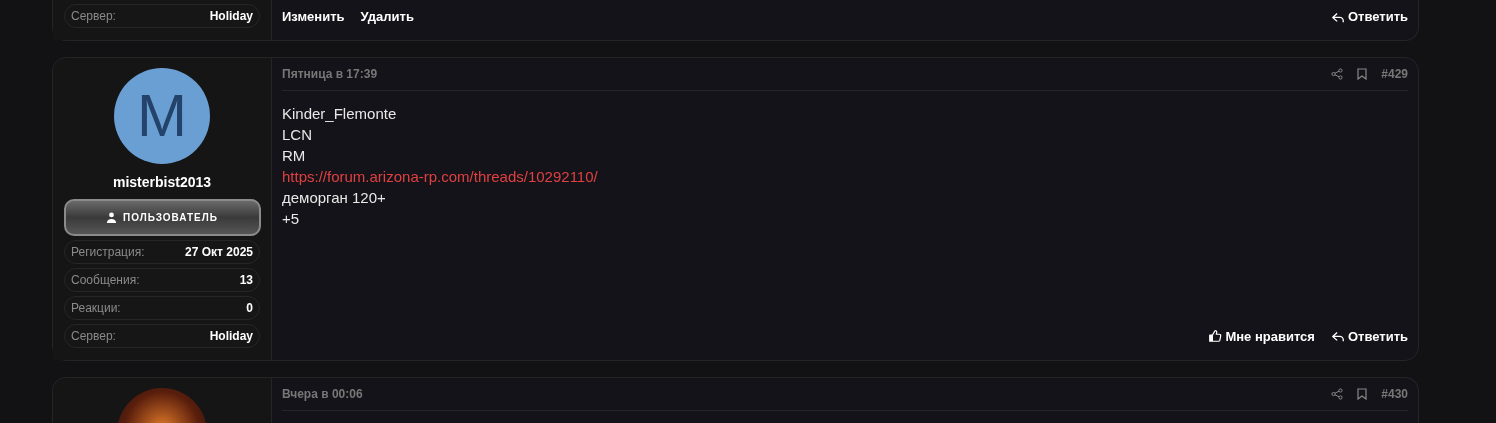 The height and width of the screenshot is (423, 1496). Describe the element at coordinates (108, 252) in the screenshot. I see `stat-label: Регистрация:` at that location.